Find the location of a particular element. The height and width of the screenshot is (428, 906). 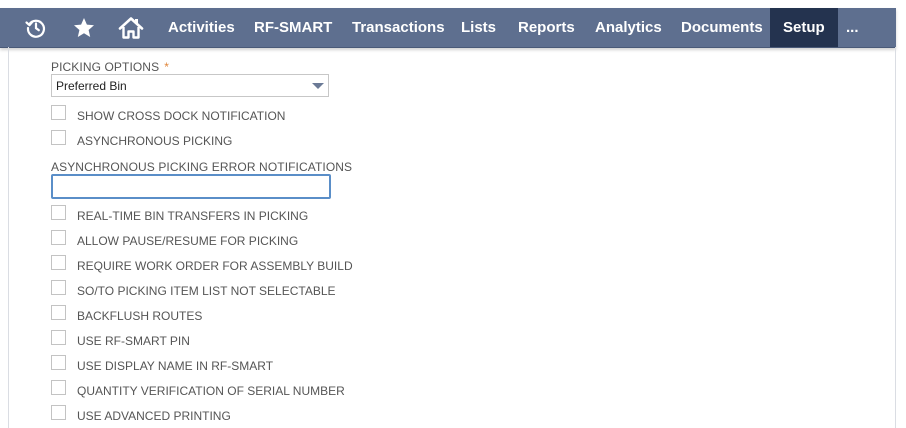

checkbox-label: USE ADVANCED PRINTING is located at coordinates (154, 416).